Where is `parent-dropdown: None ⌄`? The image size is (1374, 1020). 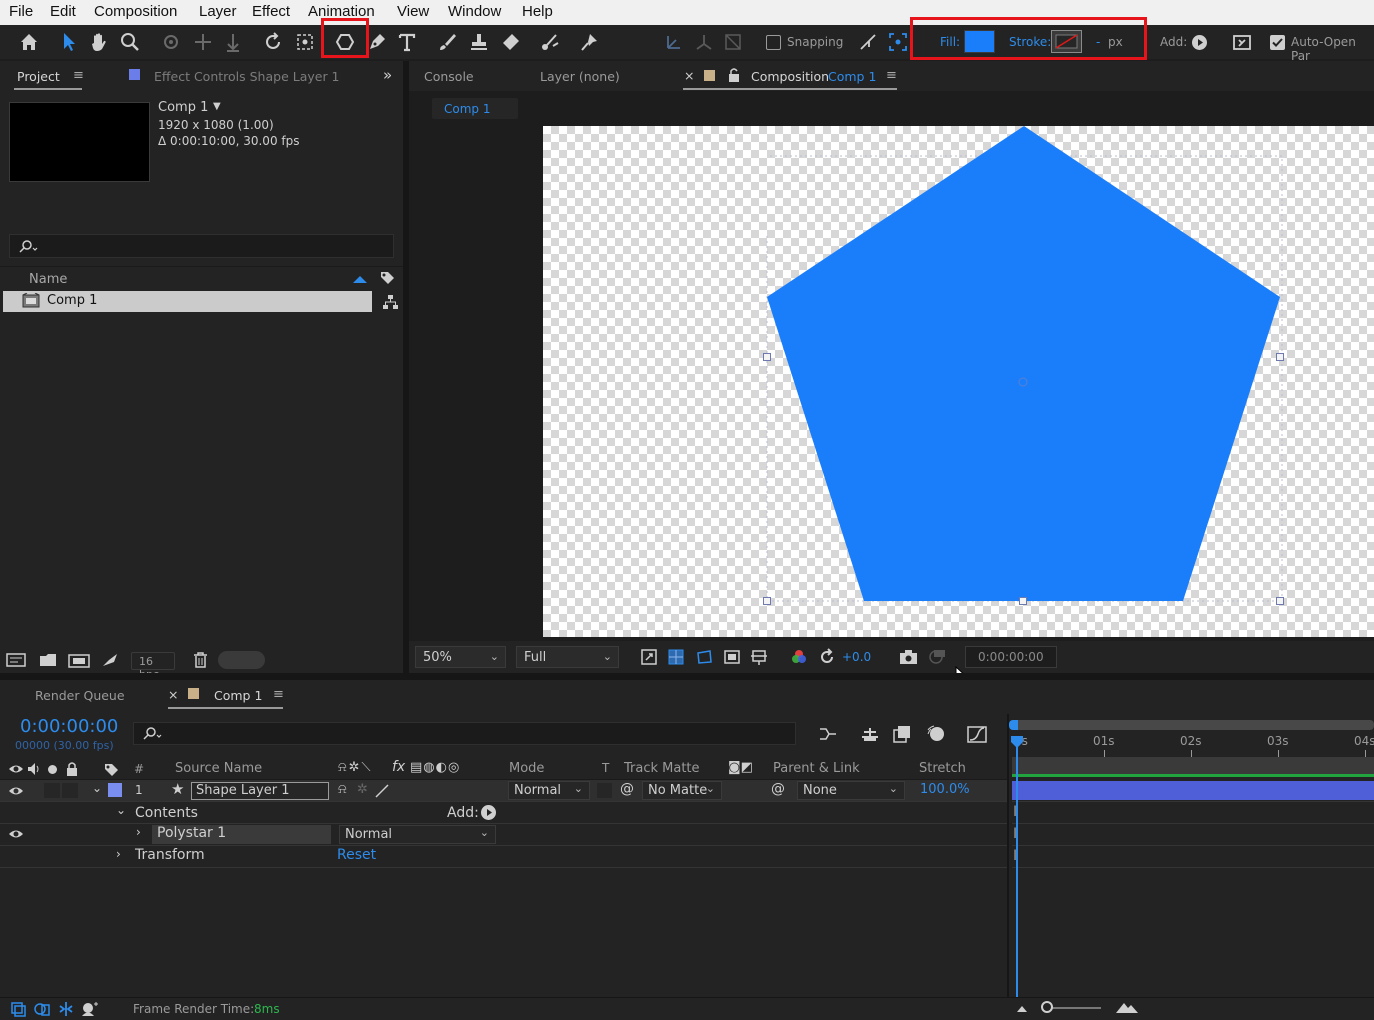
parent-dropdown: None ⌄ is located at coordinates (851, 790).